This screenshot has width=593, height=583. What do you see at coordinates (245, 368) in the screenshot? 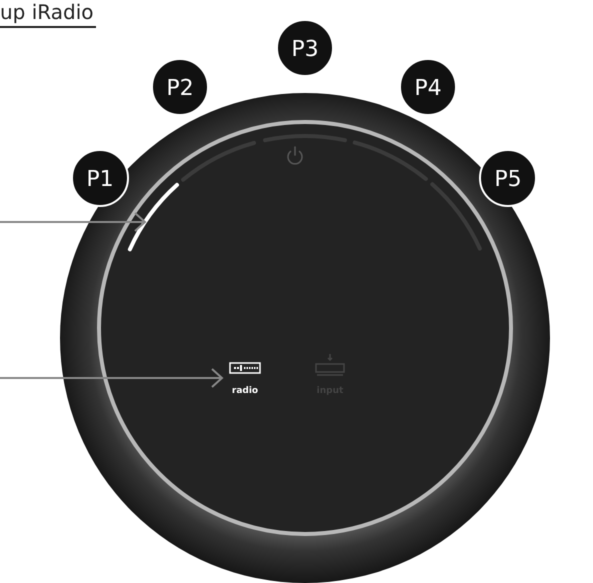
I see `radio-icon` at bounding box center [245, 368].